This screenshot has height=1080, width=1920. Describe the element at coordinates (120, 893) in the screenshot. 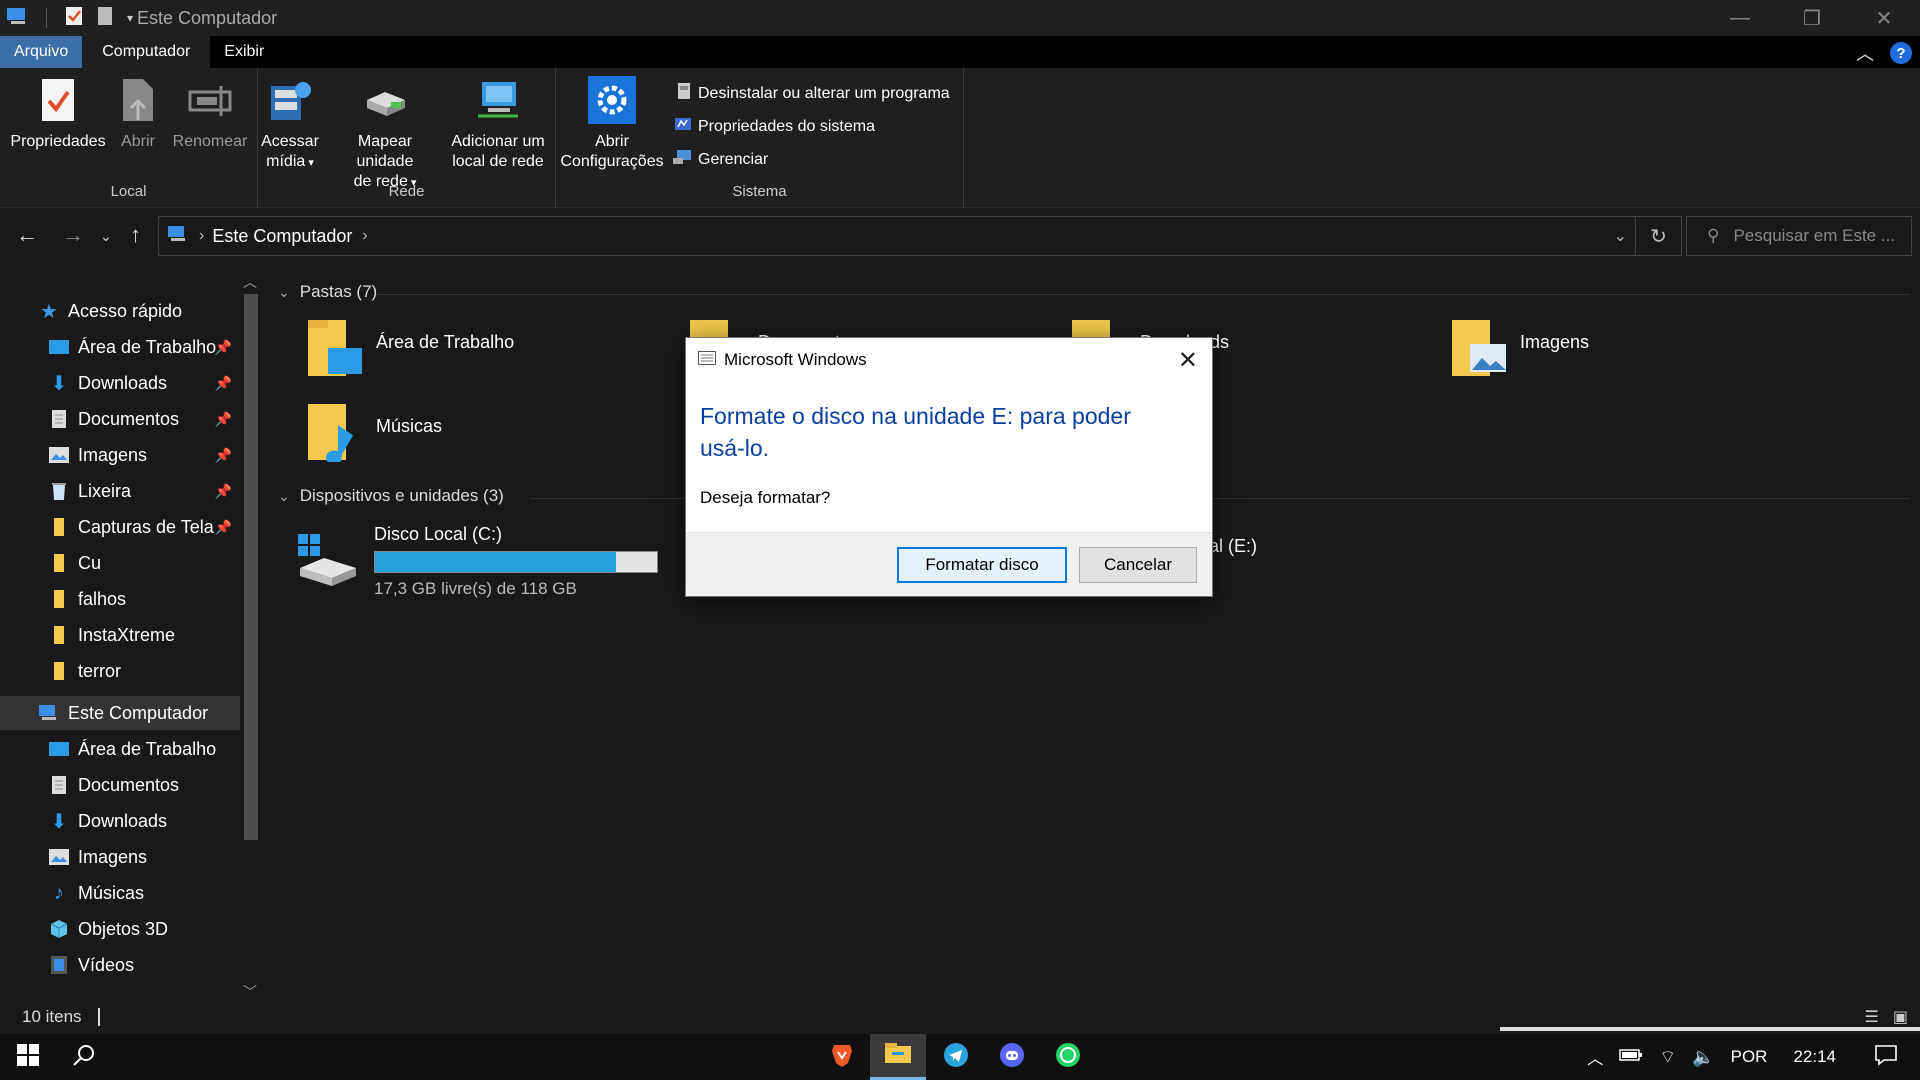

I see `sidebar-item-pc-music: ♪ Músicas` at that location.